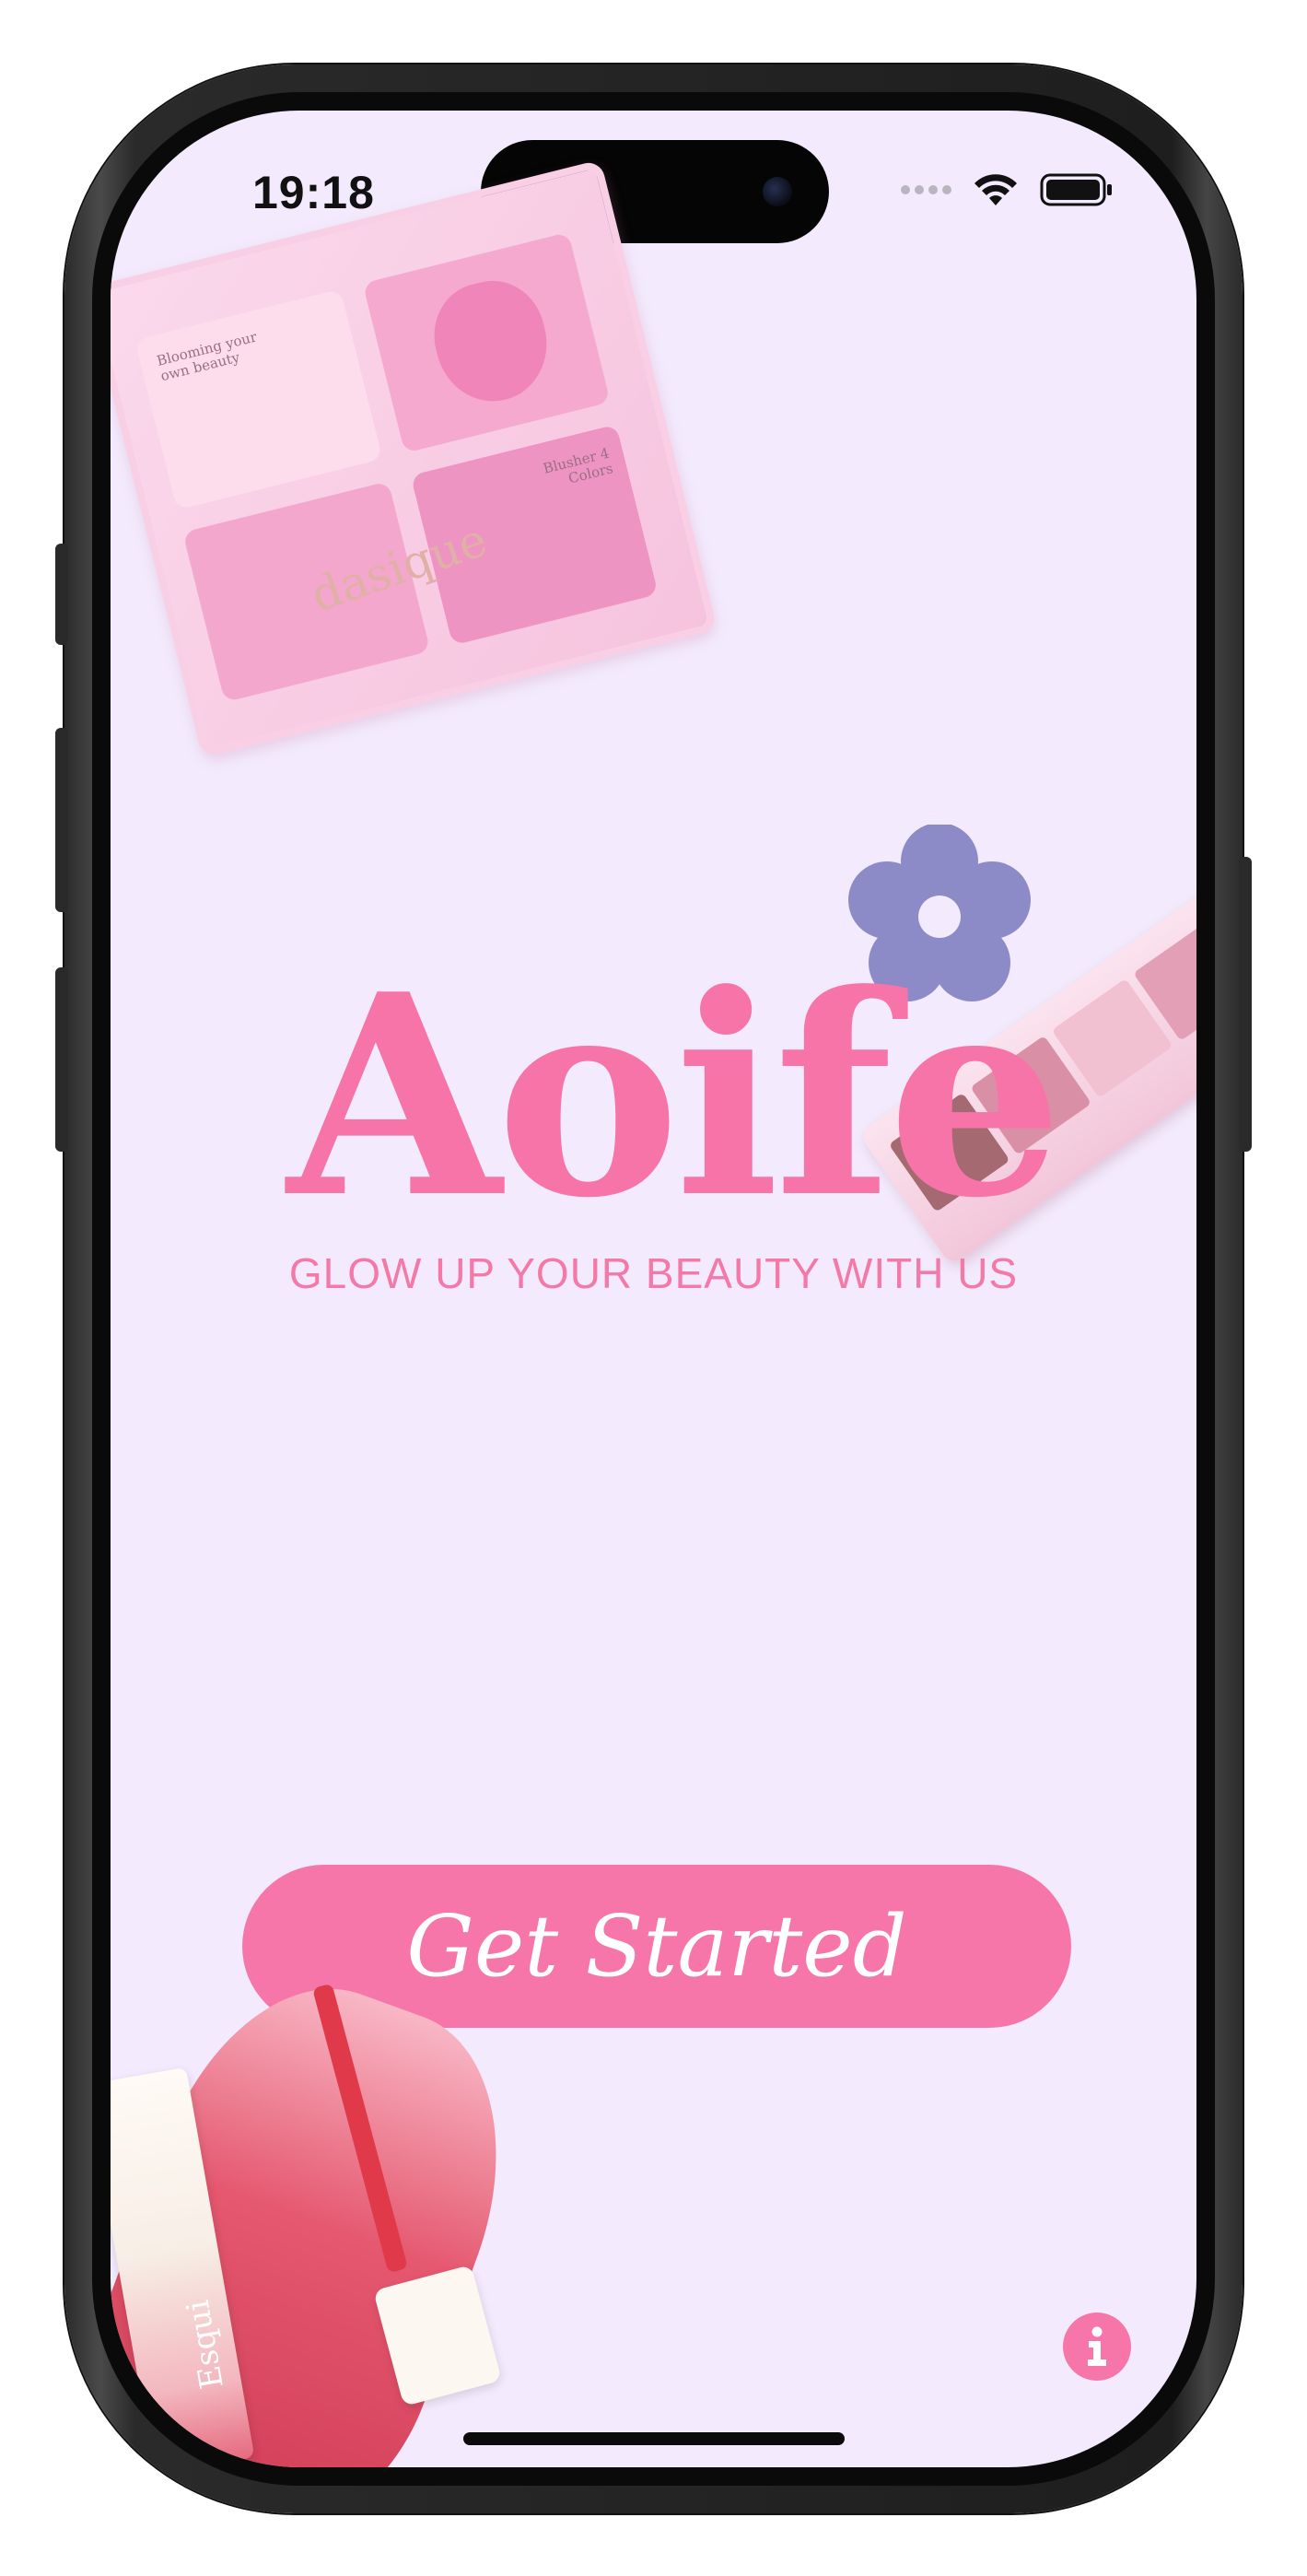 This screenshot has width=1307, height=2576. Describe the element at coordinates (675, 1096) in the screenshot. I see `app-logo: Aoife` at that location.